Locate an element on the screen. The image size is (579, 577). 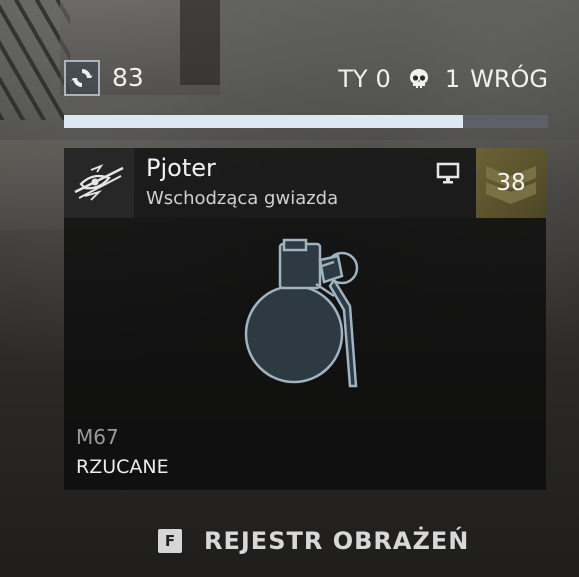
damage-log-prompt: F REJESTR OBRAŻEŃ is located at coordinates (313, 541).